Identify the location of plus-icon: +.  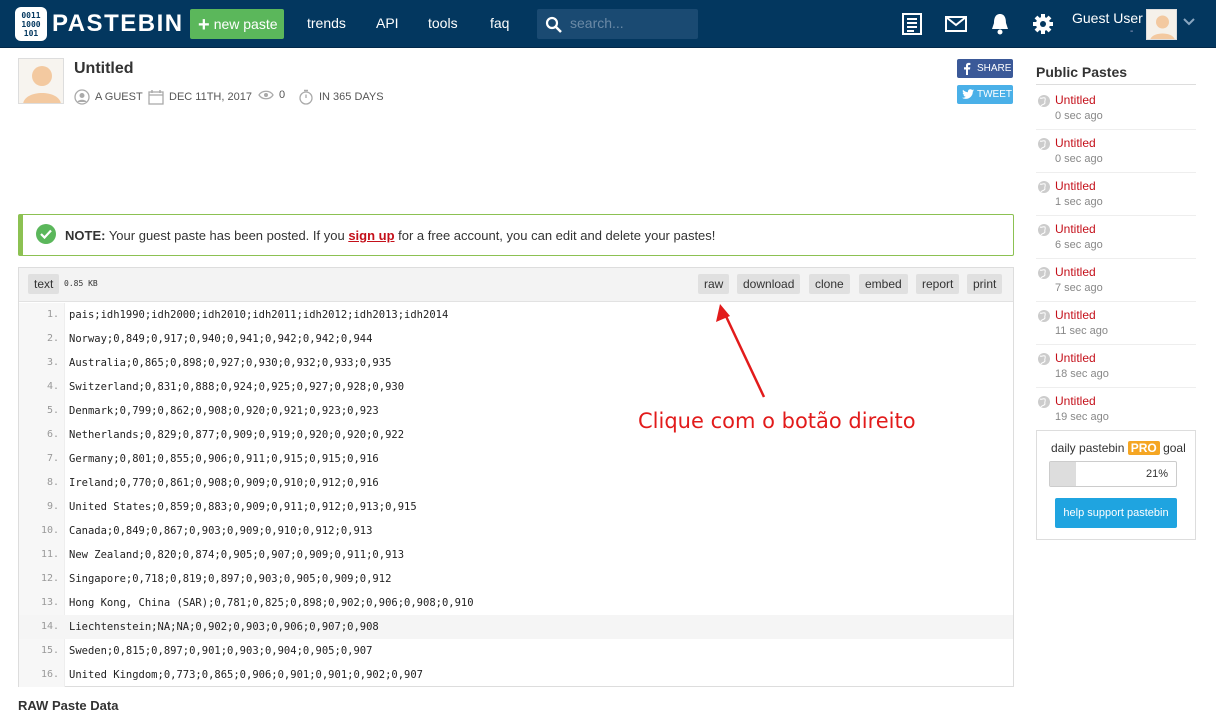
(204, 25).